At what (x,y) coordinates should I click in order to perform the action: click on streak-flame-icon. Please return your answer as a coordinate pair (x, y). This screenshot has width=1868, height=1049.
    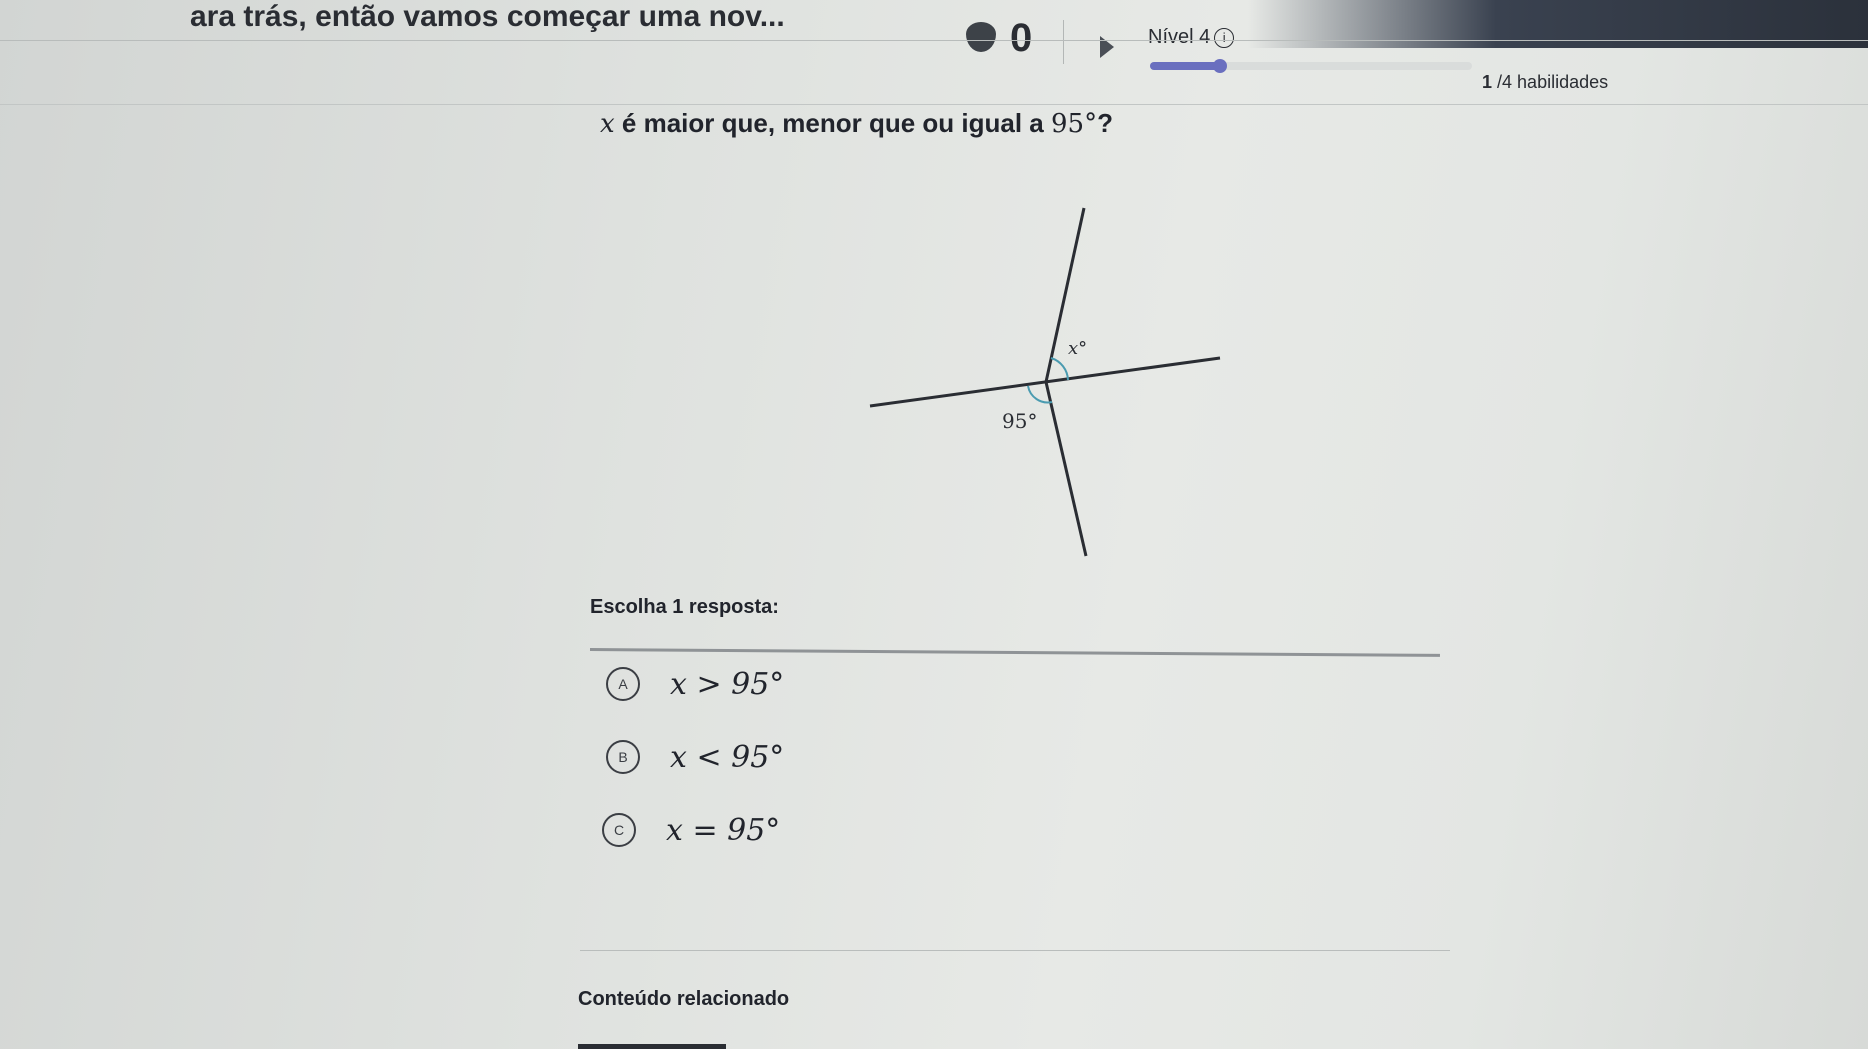
    Looking at the image, I should click on (981, 37).